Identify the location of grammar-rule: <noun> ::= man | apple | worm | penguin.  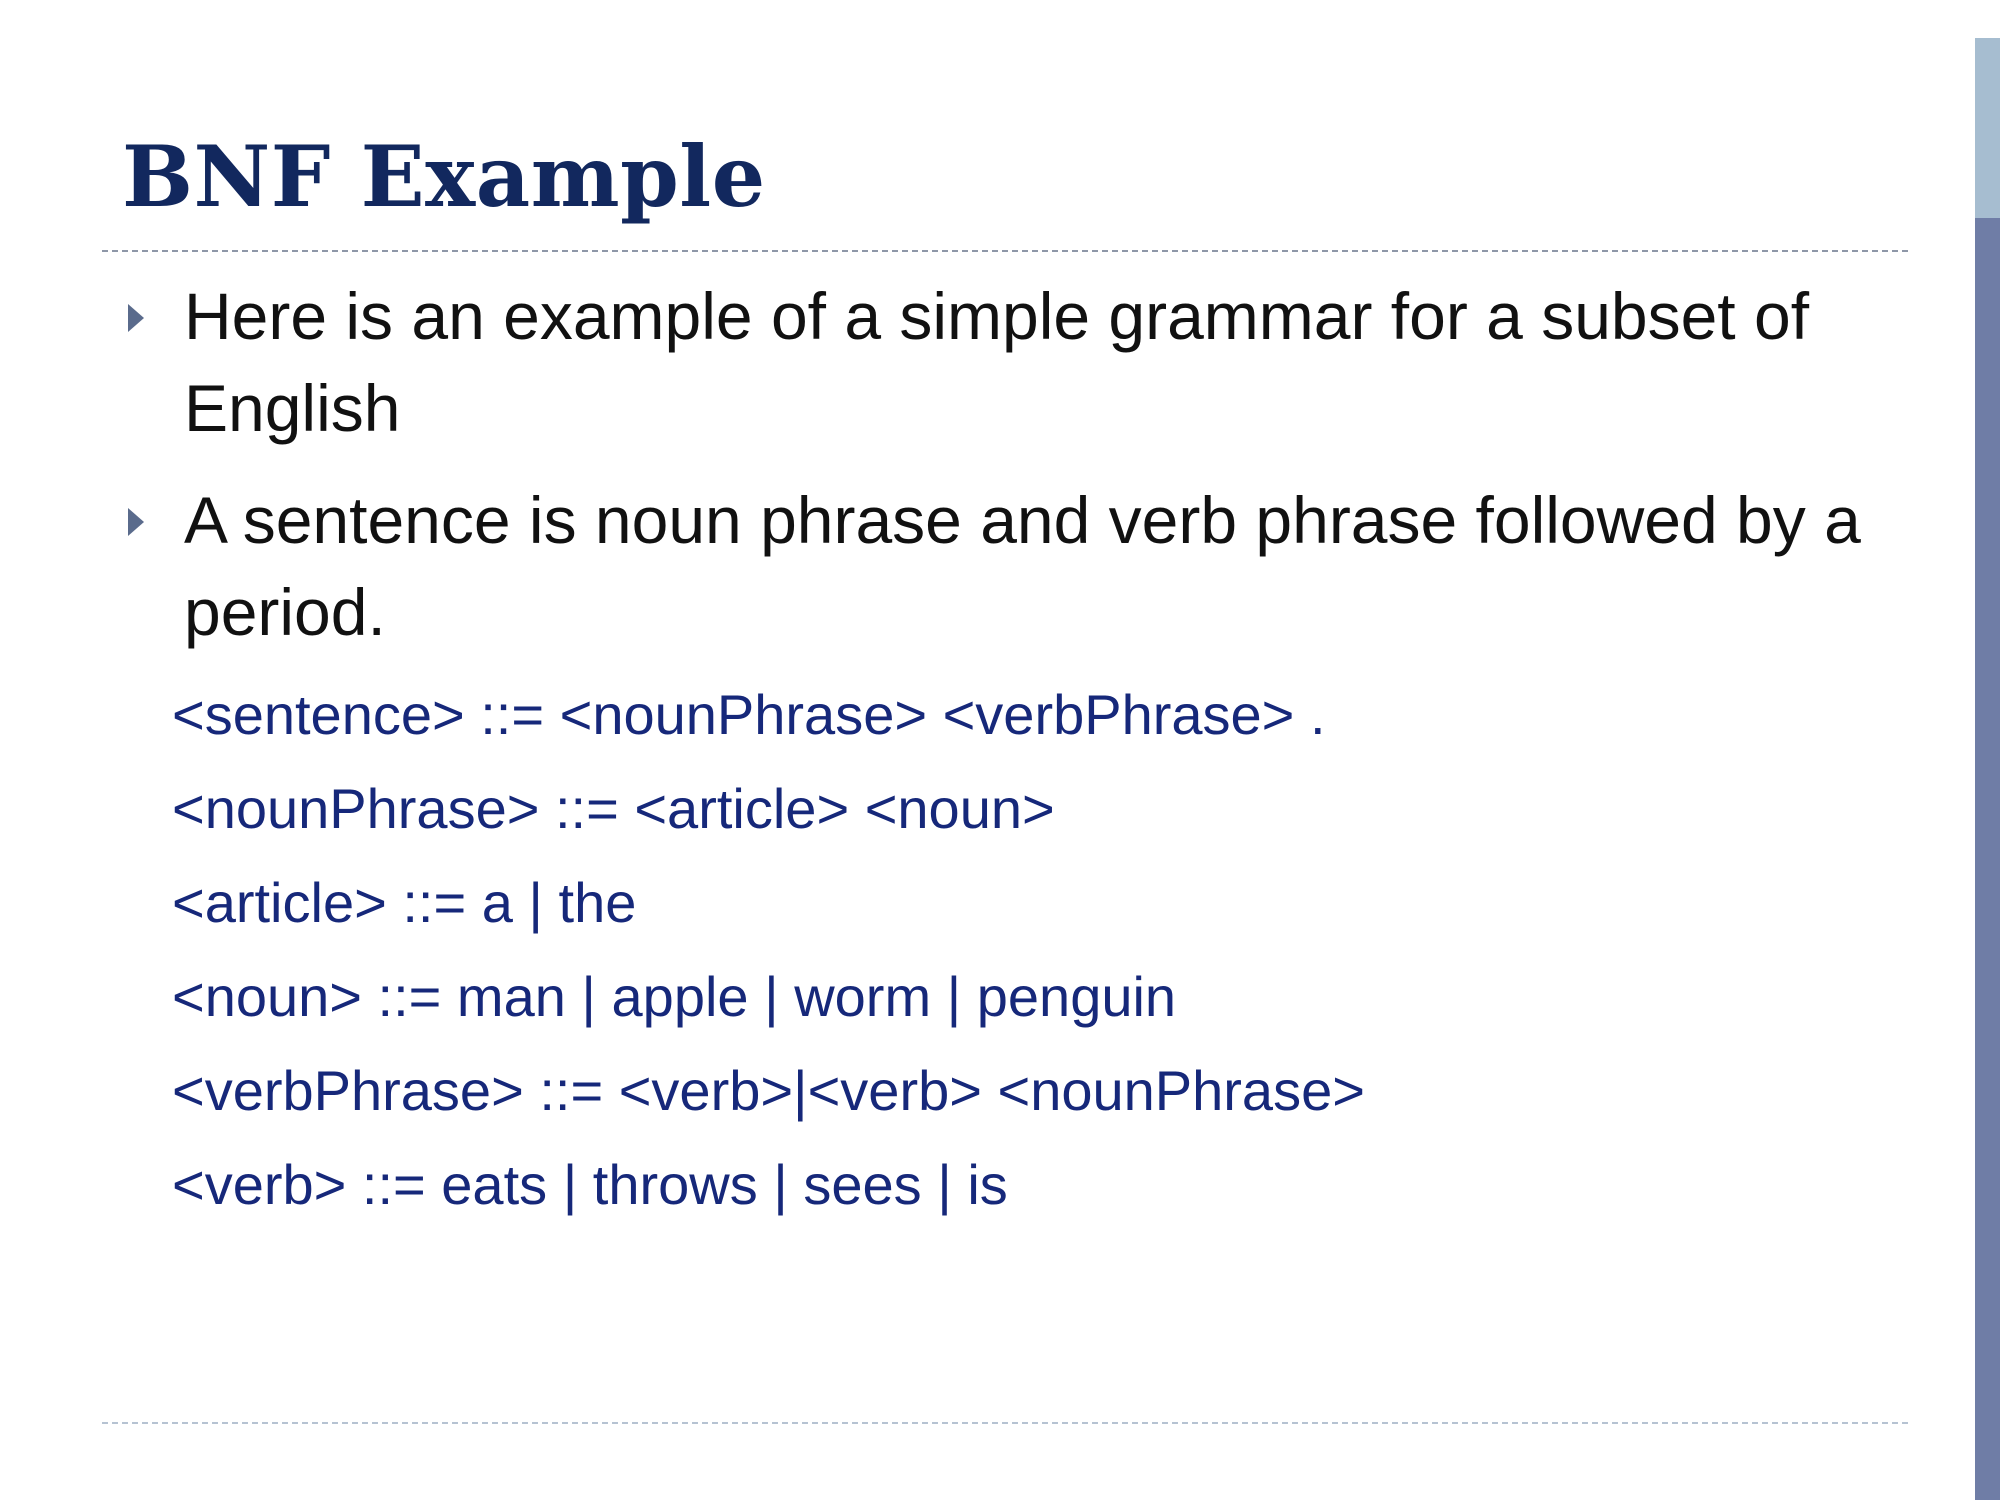
(674, 996).